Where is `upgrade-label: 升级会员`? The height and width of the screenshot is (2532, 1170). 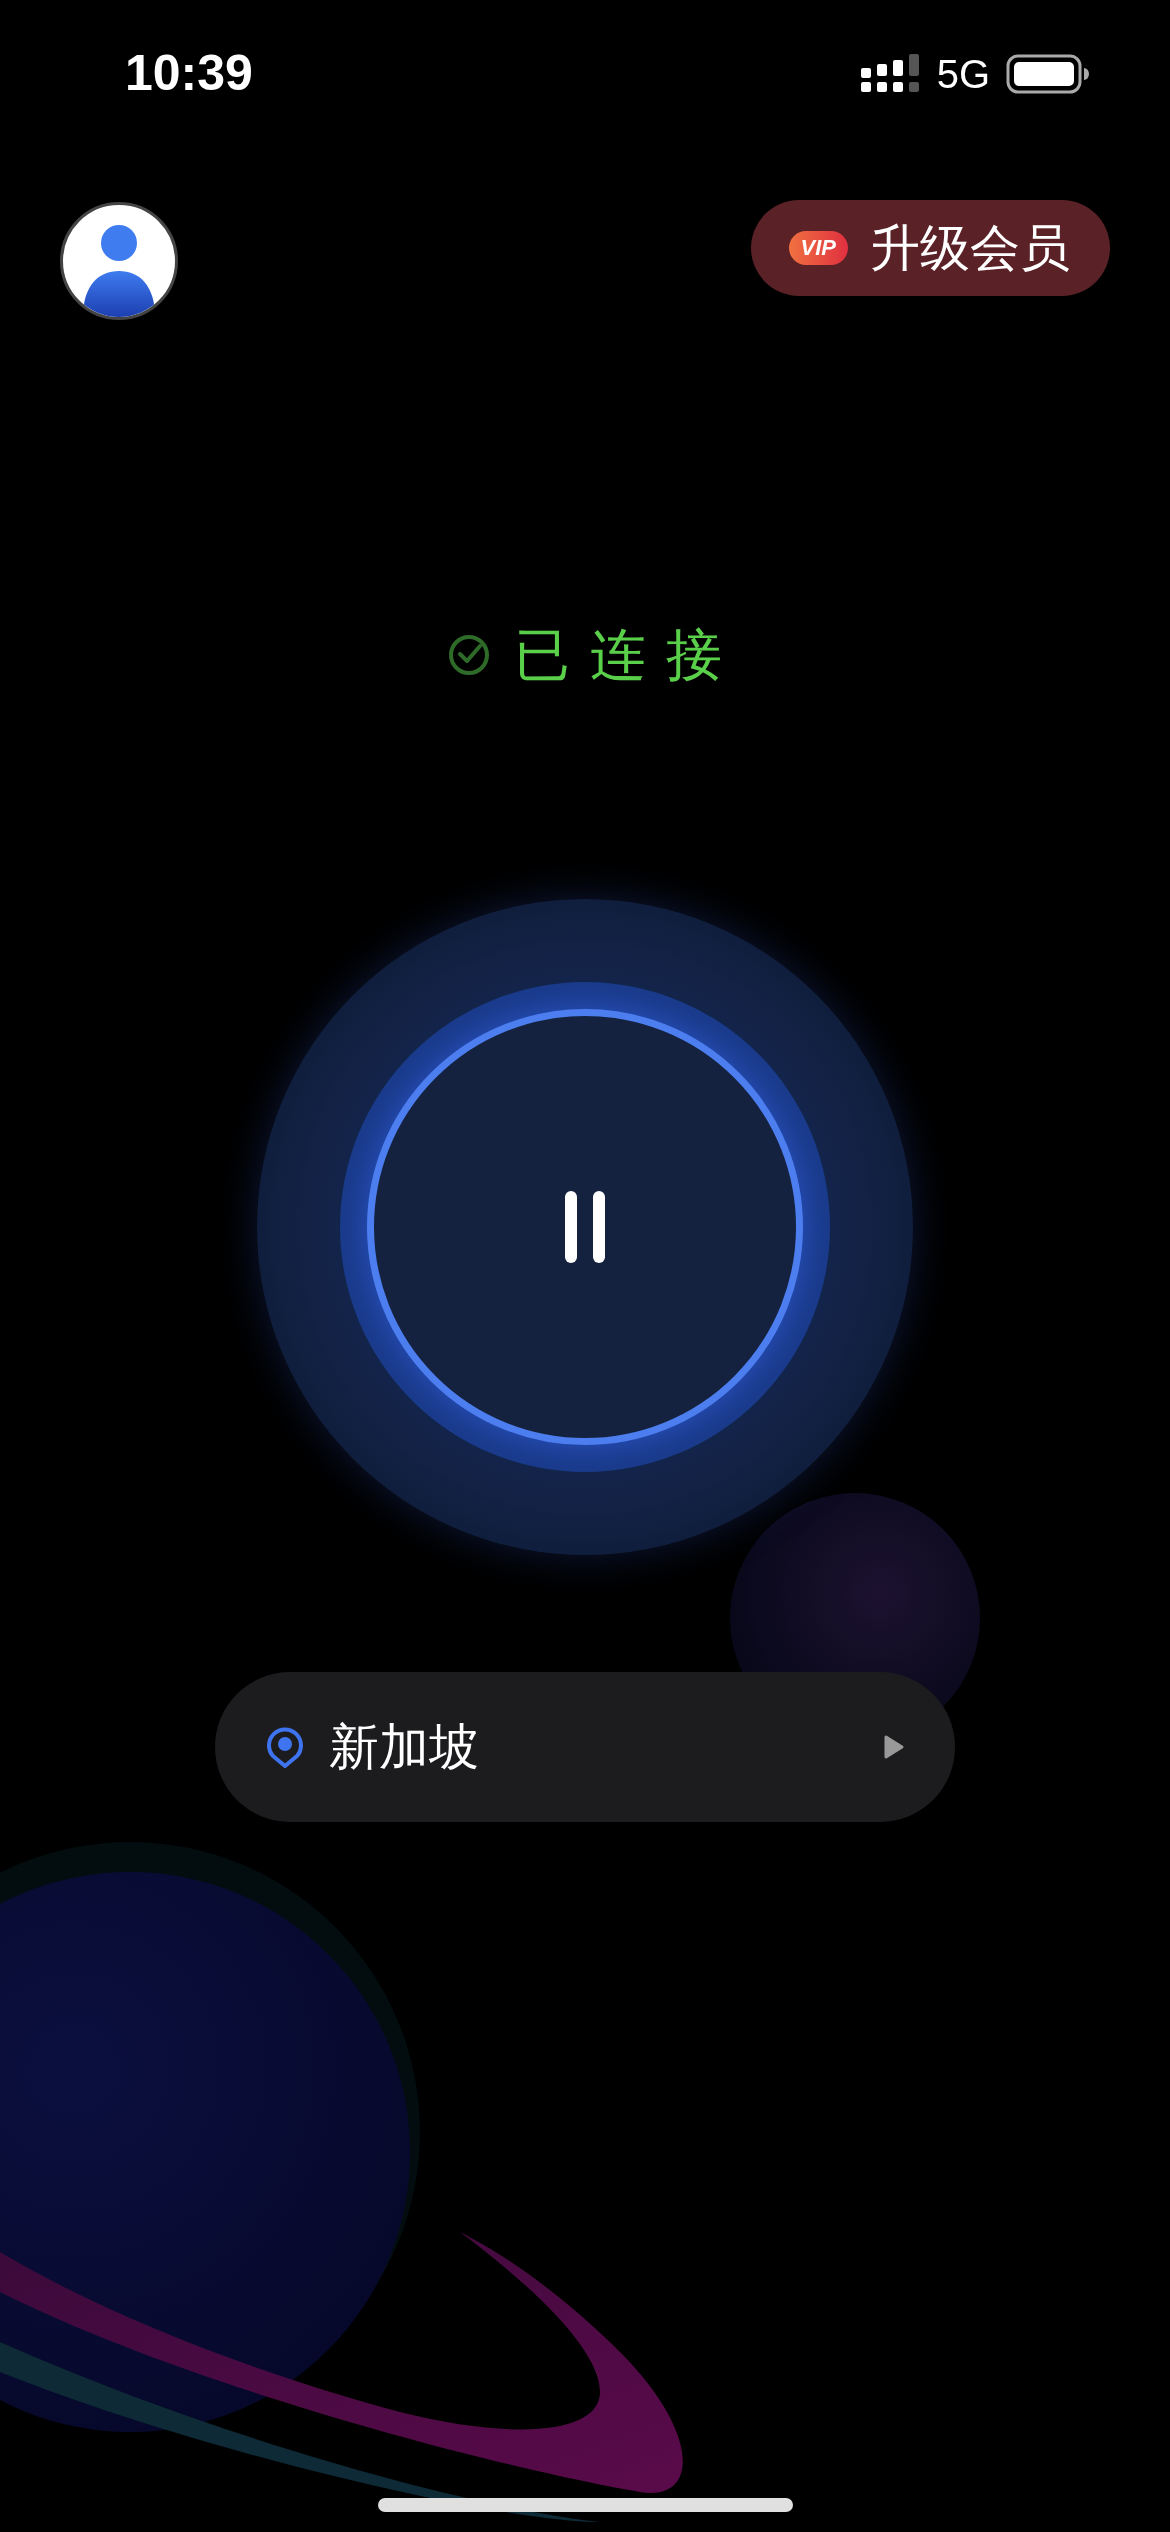
upgrade-label: 升级会员 is located at coordinates (970, 248).